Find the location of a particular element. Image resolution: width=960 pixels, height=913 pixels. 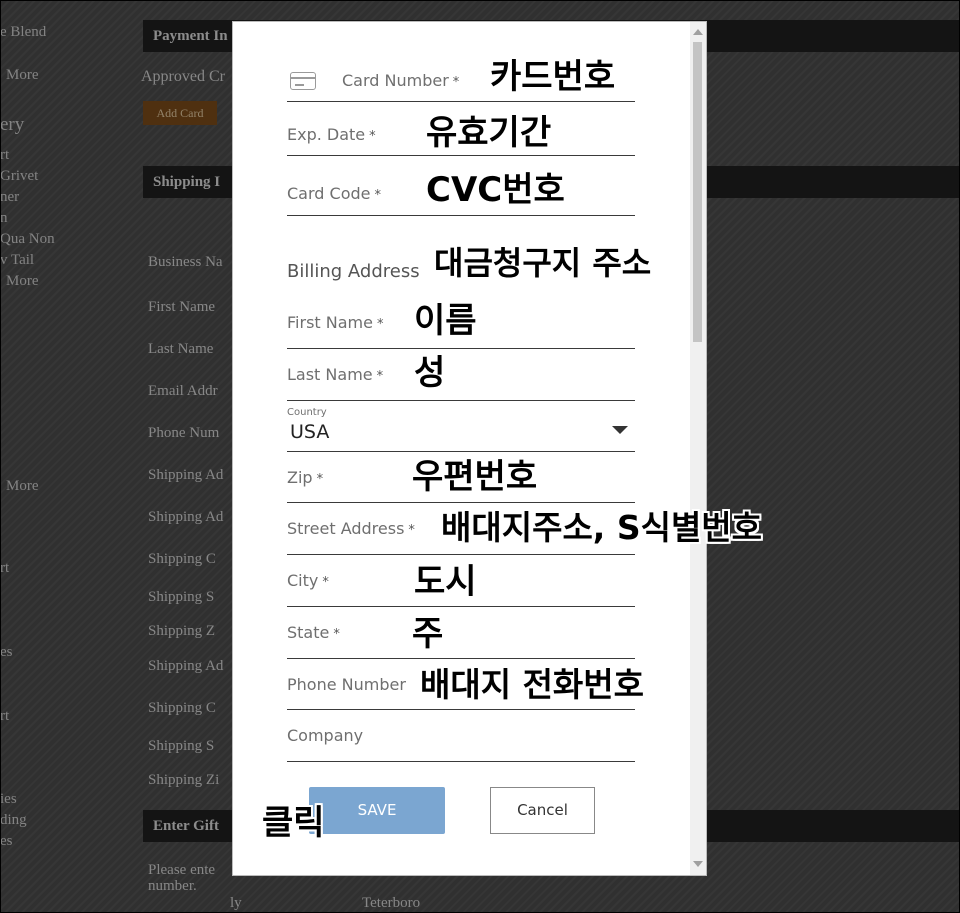

city-label: City * is located at coordinates (308, 580).